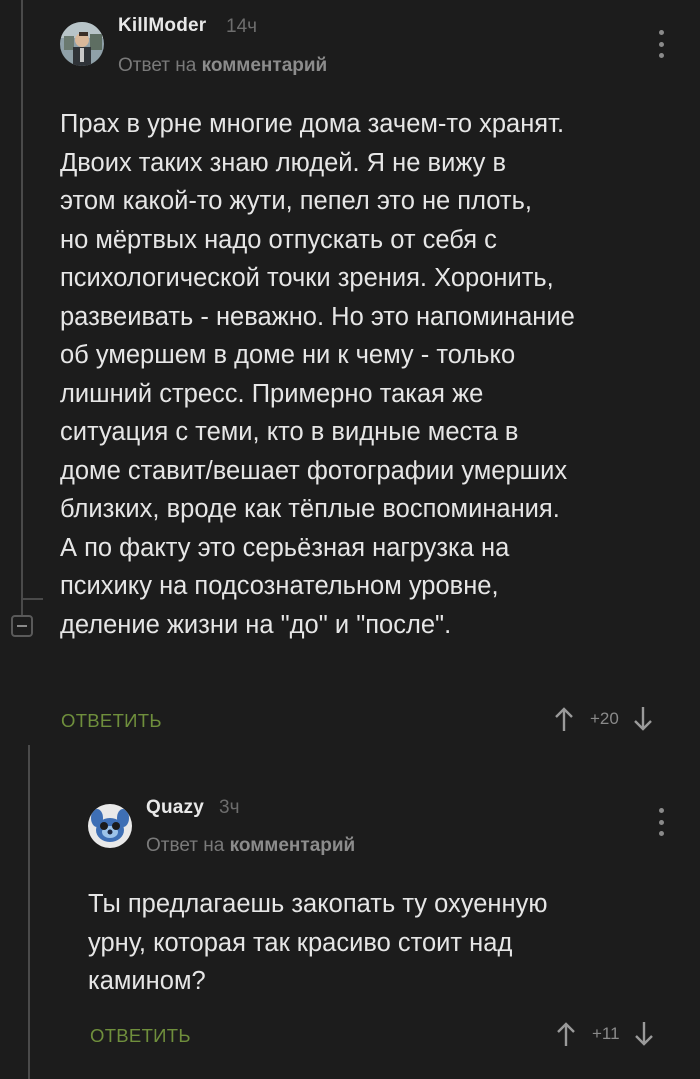 The image size is (700, 1079). Describe the element at coordinates (242, 26) in the screenshot. I see `comment-time: 14ч` at that location.